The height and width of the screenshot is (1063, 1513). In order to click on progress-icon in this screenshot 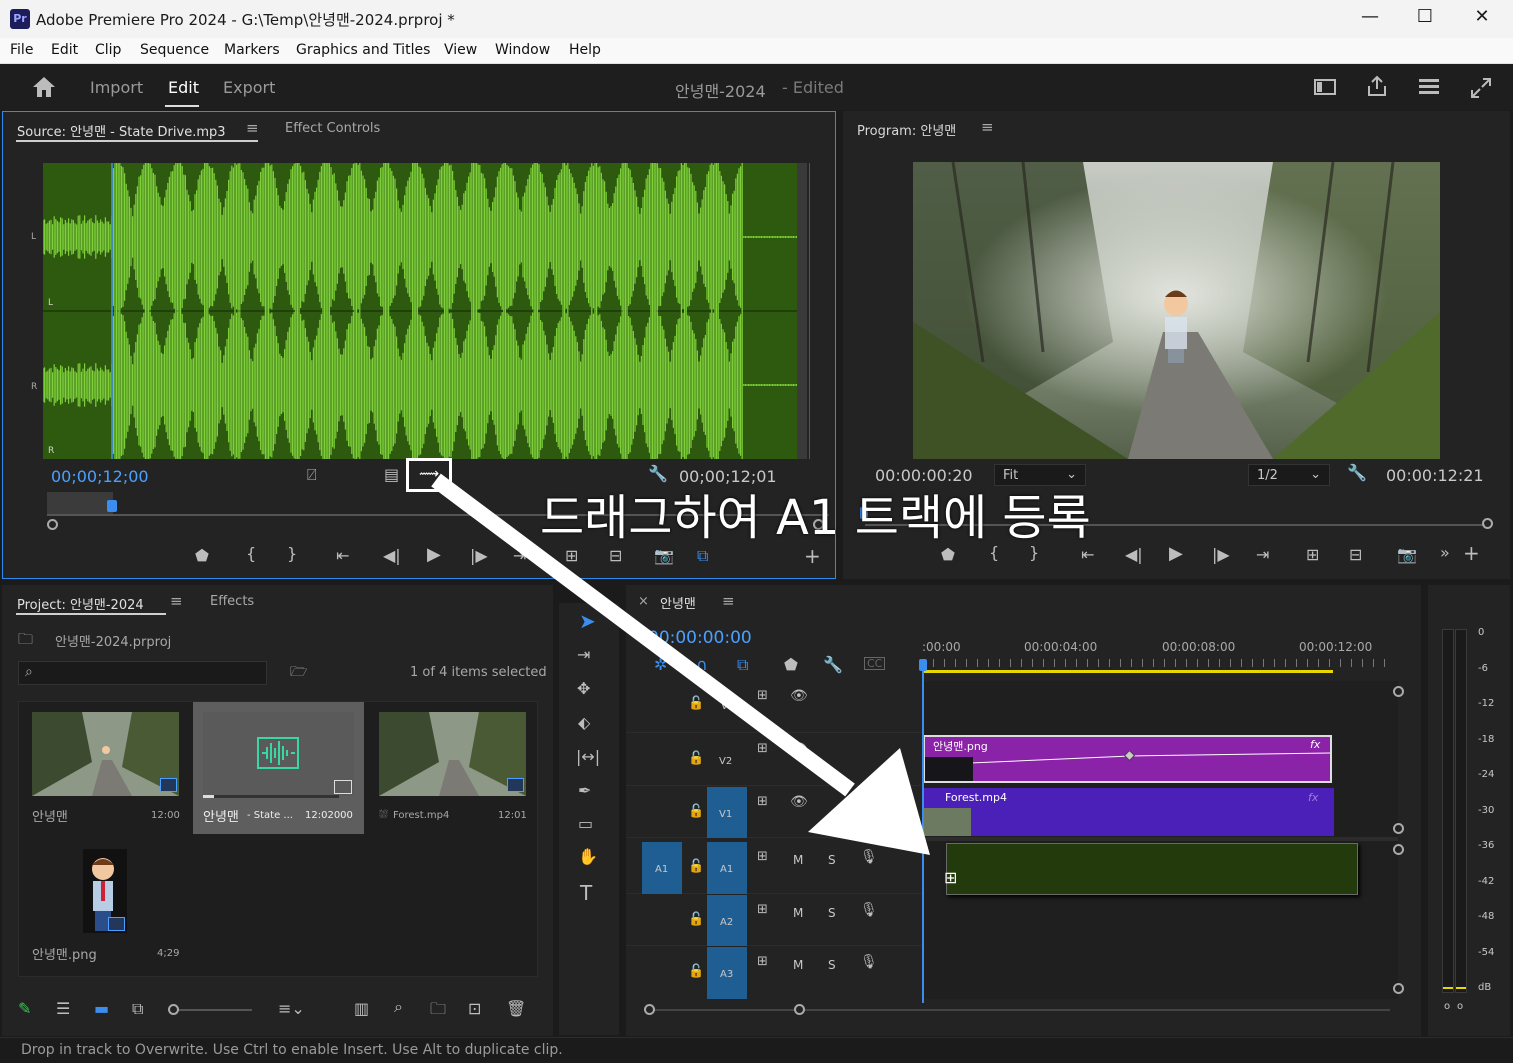, I will do `click(1429, 87)`.